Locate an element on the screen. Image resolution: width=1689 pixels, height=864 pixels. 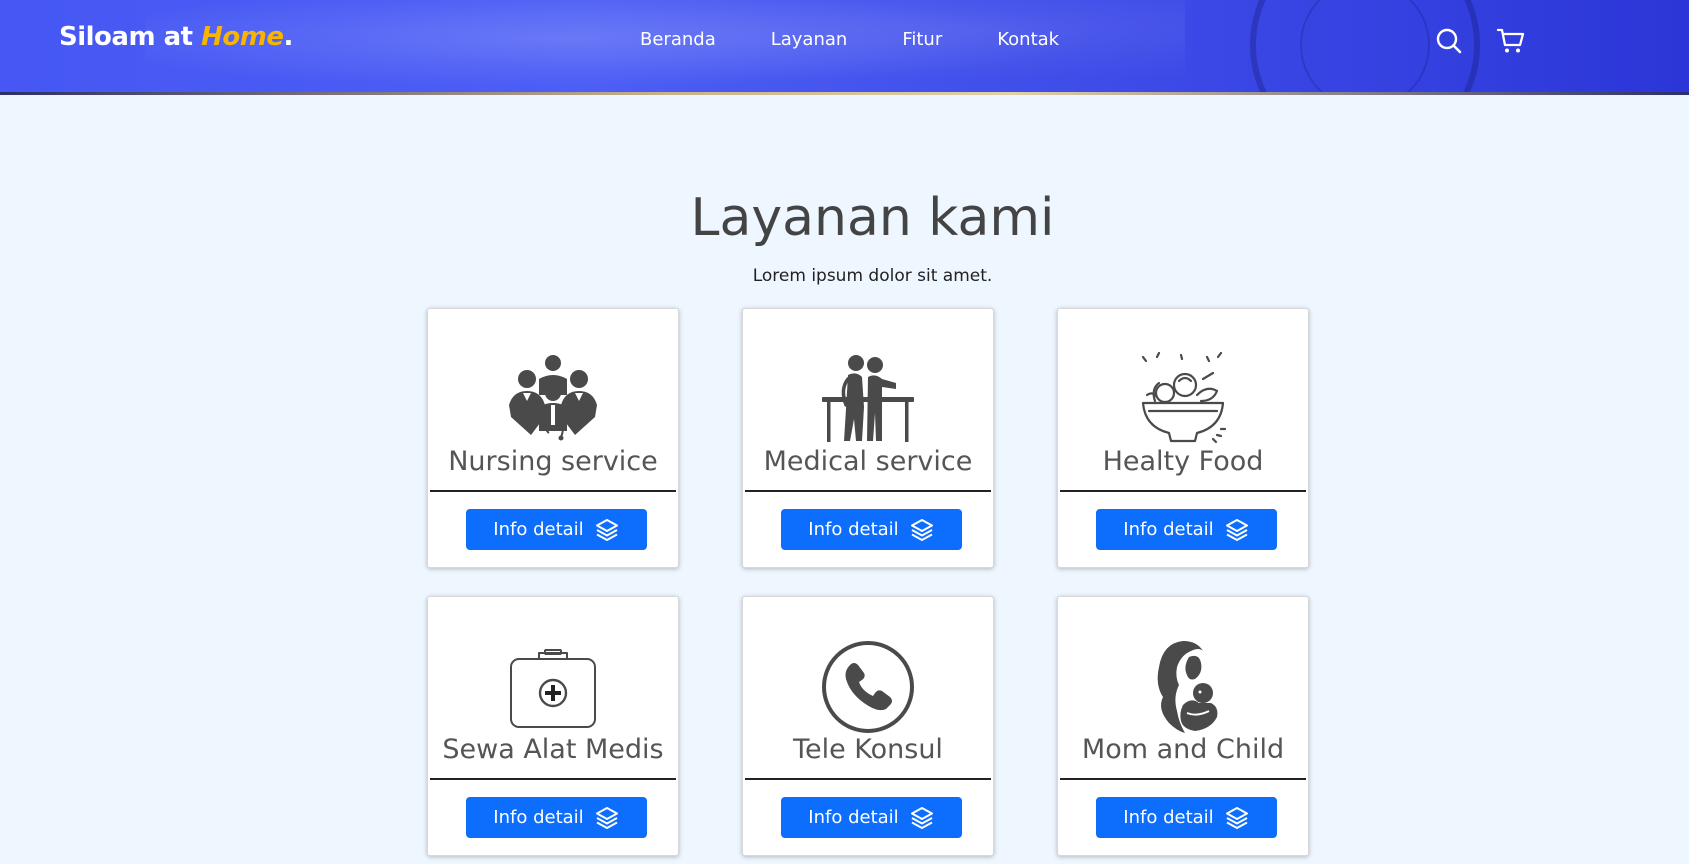
service-card-equipment: Sewa Alat Medis Info detail is located at coordinates (553, 726).